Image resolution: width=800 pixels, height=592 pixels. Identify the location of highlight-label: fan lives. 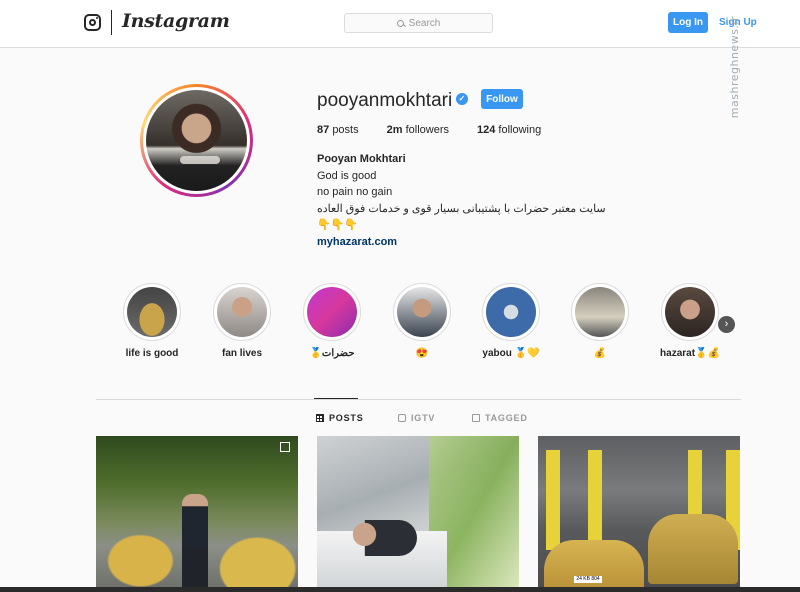
(242, 353).